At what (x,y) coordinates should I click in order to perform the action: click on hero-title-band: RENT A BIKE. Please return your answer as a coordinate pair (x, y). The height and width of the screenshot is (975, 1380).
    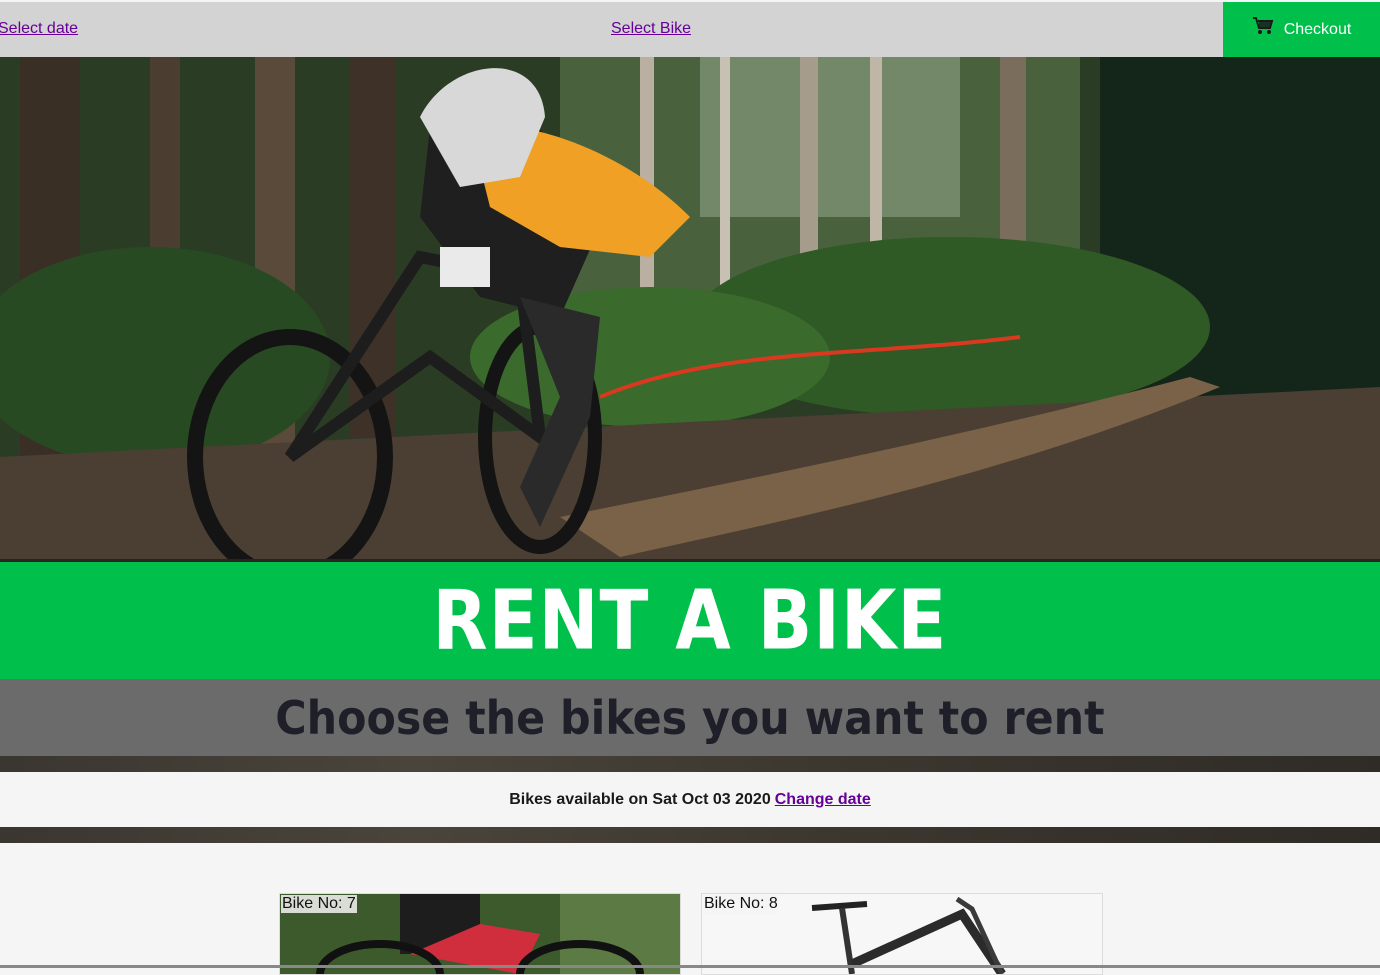
    Looking at the image, I should click on (690, 620).